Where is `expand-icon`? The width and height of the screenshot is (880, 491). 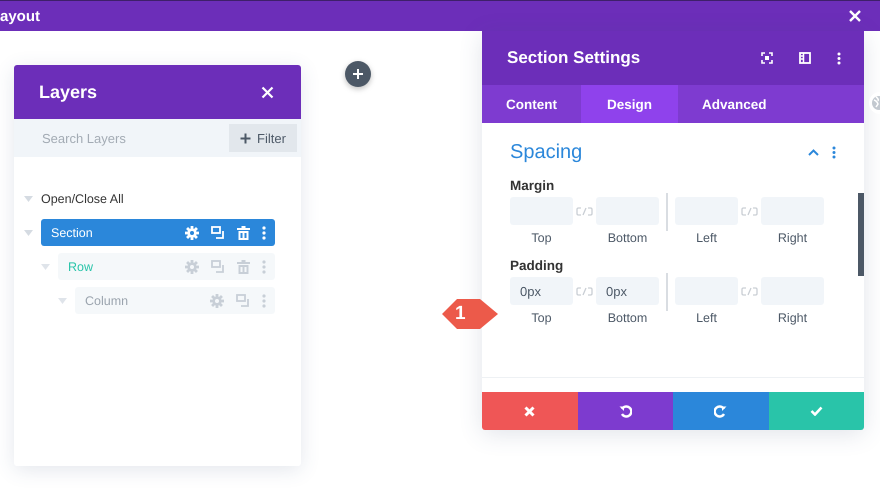
expand-icon is located at coordinates (767, 58).